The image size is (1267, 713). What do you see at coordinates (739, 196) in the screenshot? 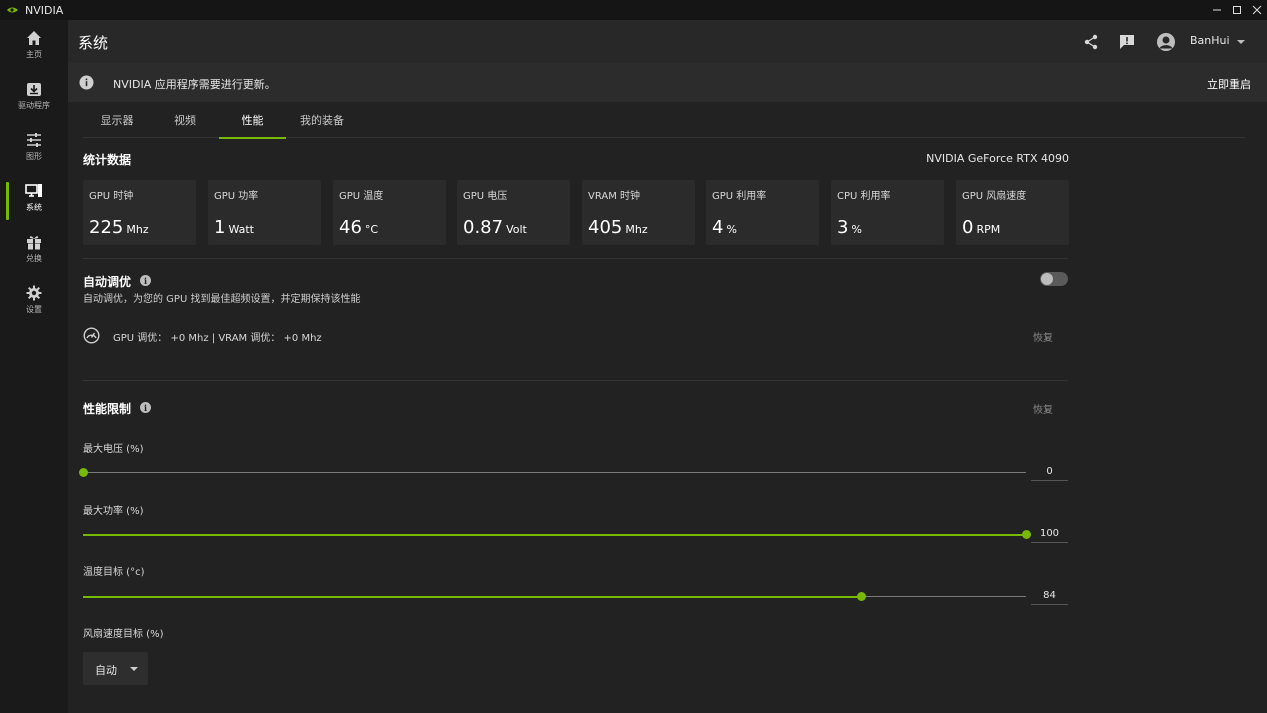
I see `stat-label: GPU 利用率` at bounding box center [739, 196].